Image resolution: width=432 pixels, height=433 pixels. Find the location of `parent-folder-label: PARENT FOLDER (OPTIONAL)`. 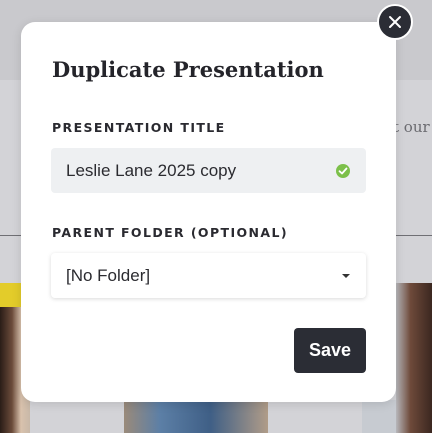

parent-folder-label: PARENT FOLDER (OPTIONAL) is located at coordinates (170, 232).